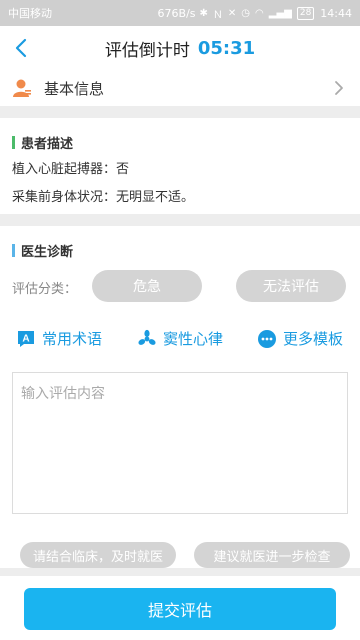  I want to click on svg-text: A, so click(25, 338).